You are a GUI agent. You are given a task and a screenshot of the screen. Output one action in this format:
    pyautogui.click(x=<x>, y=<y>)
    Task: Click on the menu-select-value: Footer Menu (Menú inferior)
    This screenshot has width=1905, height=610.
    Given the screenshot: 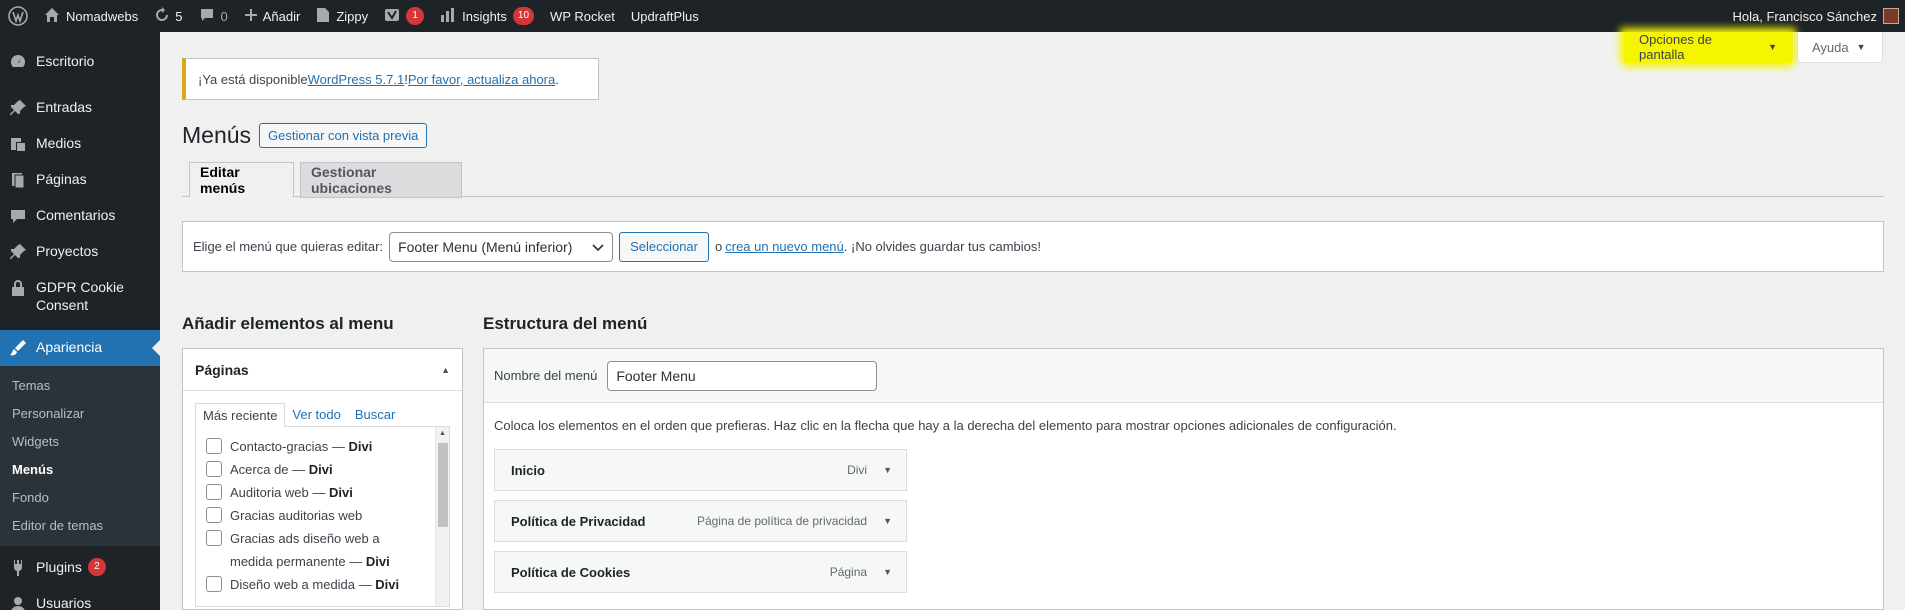 What is the action you would take?
    pyautogui.click(x=485, y=246)
    